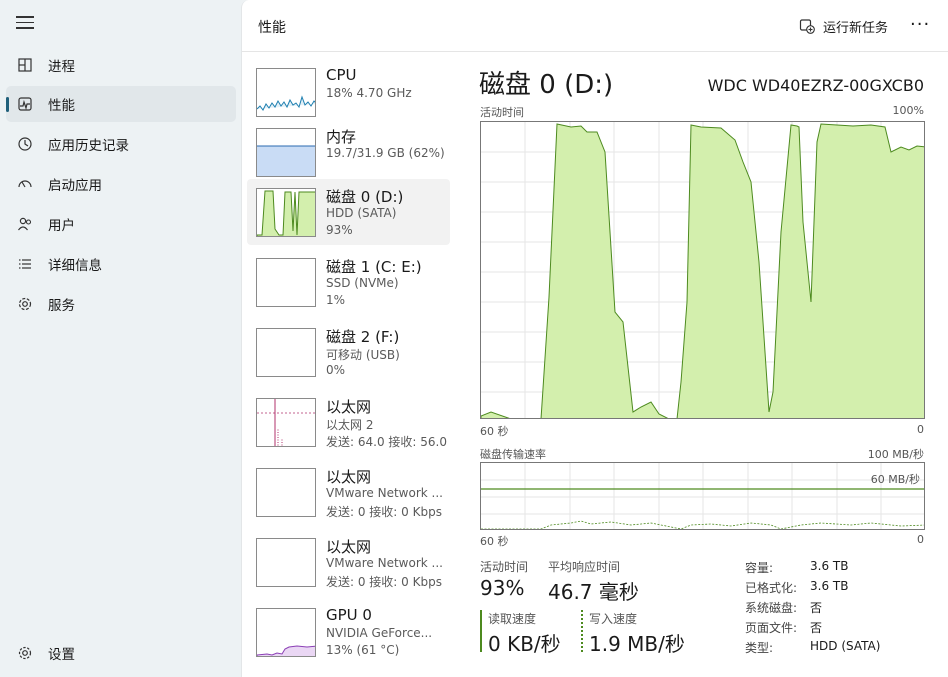  What do you see at coordinates (895, 479) in the screenshot?
I see `transfer-line-label: 60 MB/秒` at bounding box center [895, 479].